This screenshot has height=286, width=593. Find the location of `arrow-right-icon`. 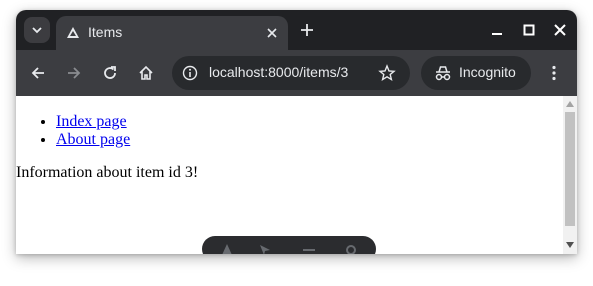

arrow-right-icon is located at coordinates (74, 73).